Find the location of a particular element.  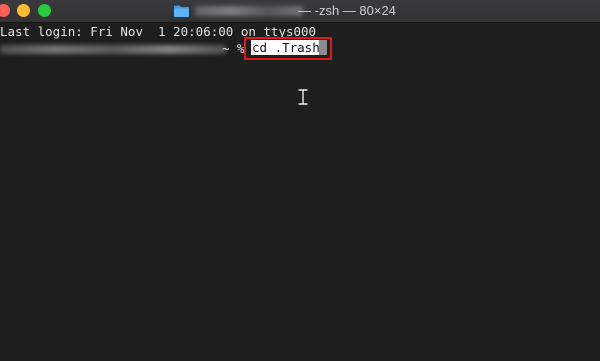

redacted-title is located at coordinates (249, 11).